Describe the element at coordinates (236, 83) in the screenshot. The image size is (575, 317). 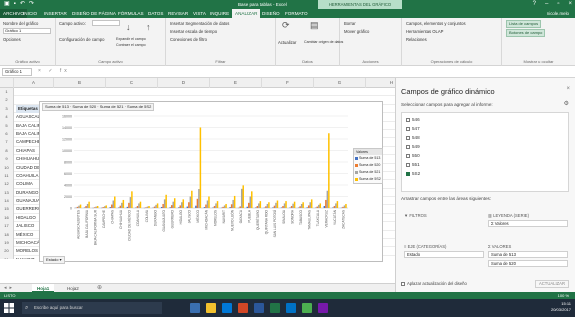
I see `column-header: E` at that location.